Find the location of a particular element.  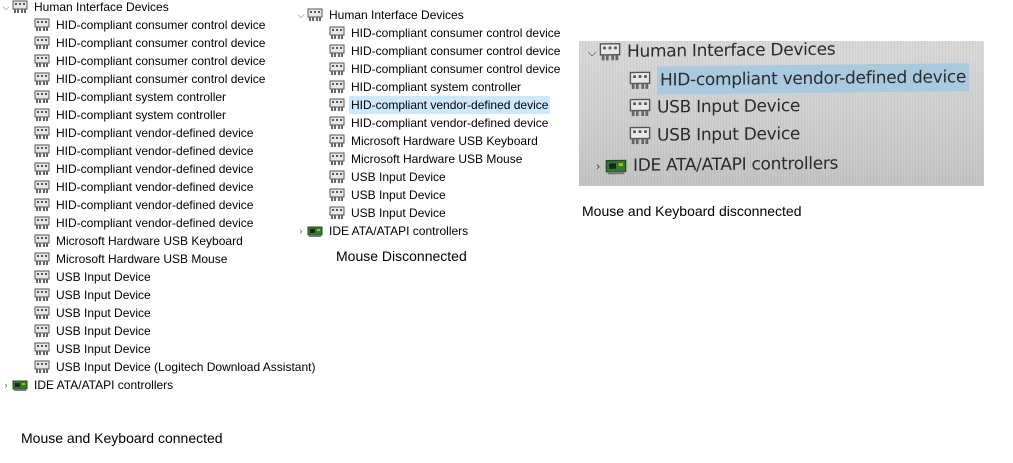

tree-node-label: Human Interface Devices is located at coordinates (101, 7).